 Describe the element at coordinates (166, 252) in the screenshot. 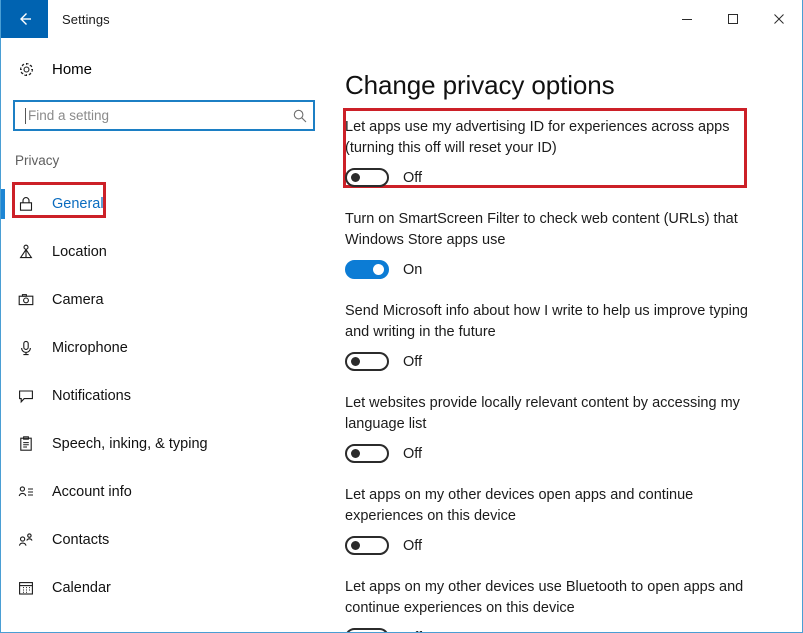

I see `sidebar-item-location: Location` at that location.